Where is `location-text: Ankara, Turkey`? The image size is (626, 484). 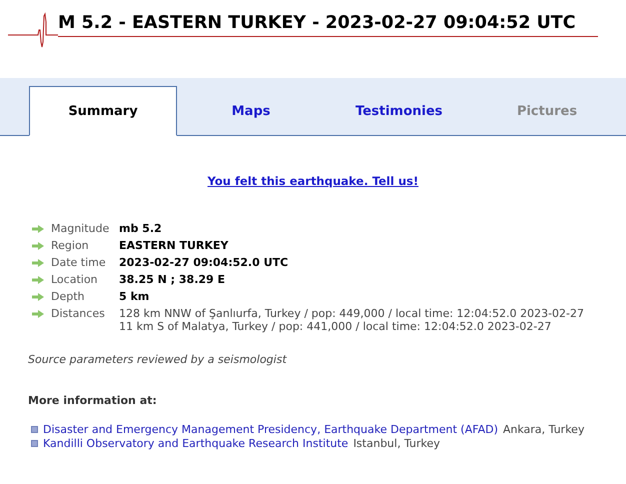 location-text: Ankara, Turkey is located at coordinates (543, 429).